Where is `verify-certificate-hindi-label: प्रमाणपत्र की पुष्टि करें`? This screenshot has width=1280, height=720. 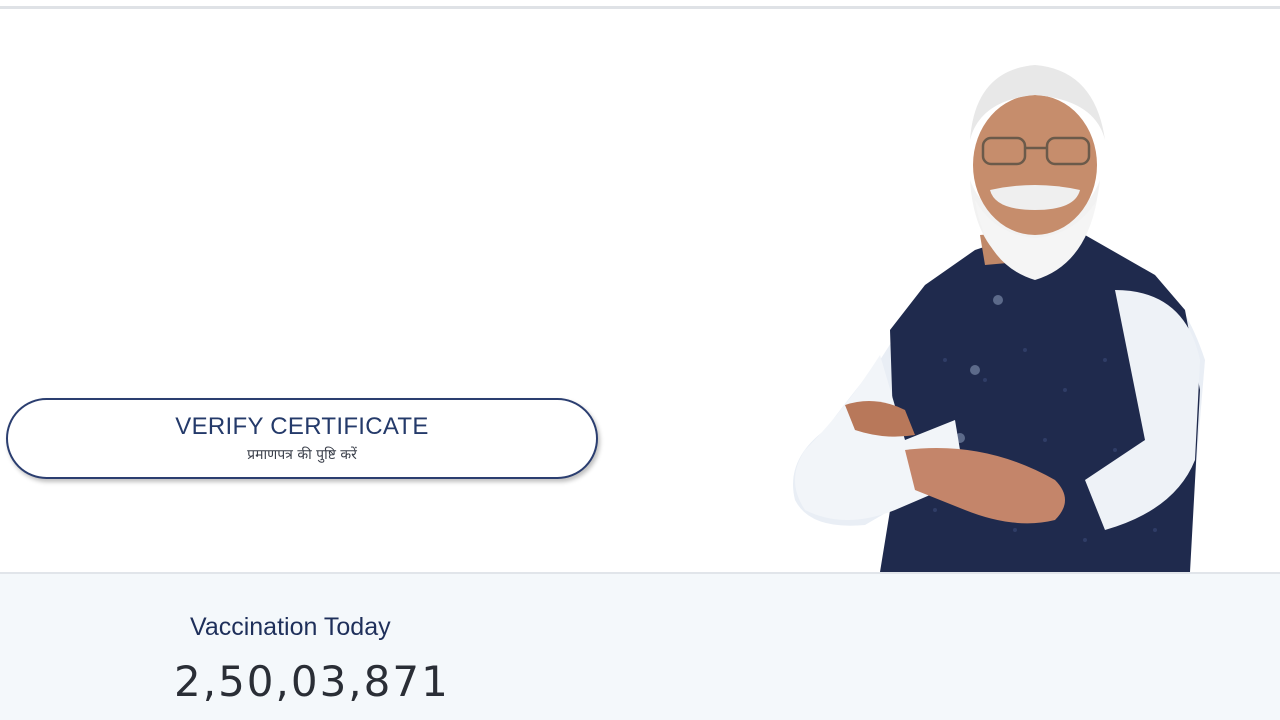
verify-certificate-hindi-label: प्रमाणपत्र की पुष्टि करें is located at coordinates (302, 454).